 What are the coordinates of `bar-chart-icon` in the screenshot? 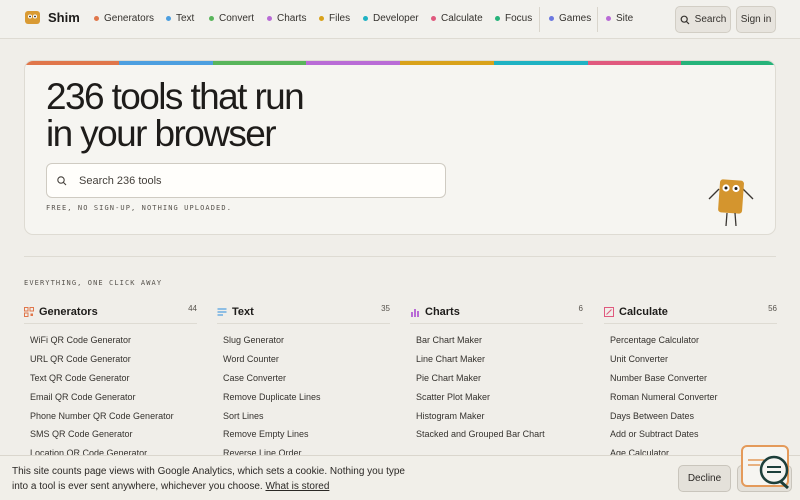 It's located at (415, 312).